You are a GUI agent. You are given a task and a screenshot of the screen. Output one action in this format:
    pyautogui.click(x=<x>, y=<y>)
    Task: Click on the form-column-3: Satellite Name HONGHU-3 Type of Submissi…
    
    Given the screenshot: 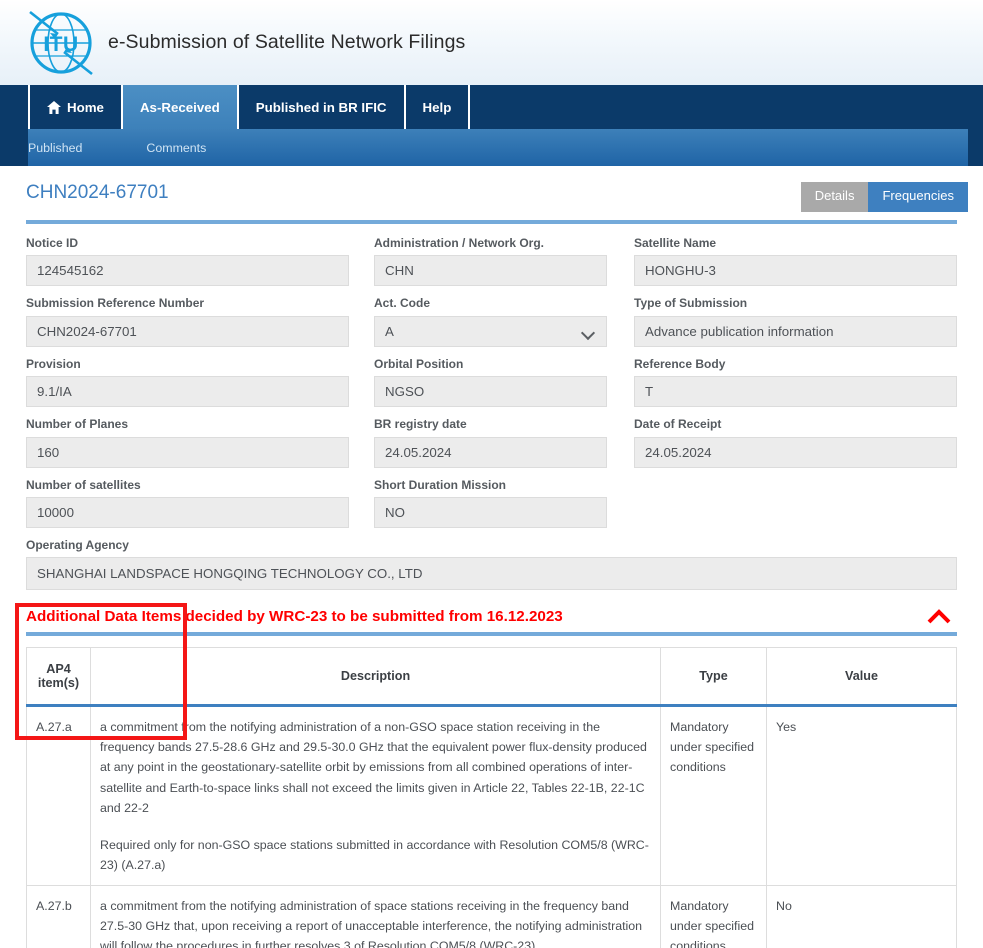 What is the action you would take?
    pyautogui.click(x=795, y=387)
    